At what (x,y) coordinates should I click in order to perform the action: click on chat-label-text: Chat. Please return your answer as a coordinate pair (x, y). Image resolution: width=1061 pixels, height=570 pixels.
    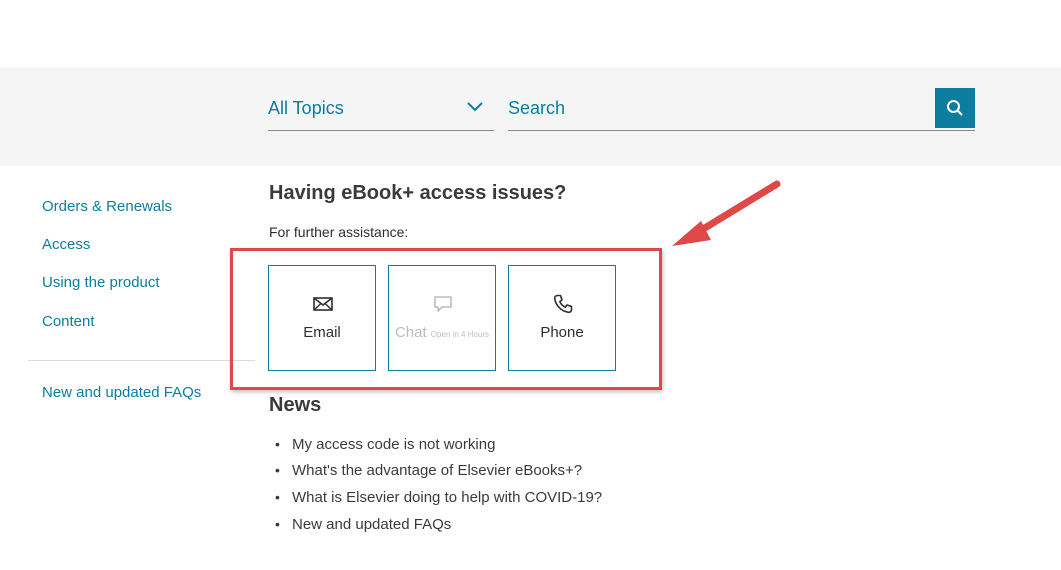
    Looking at the image, I should click on (410, 332).